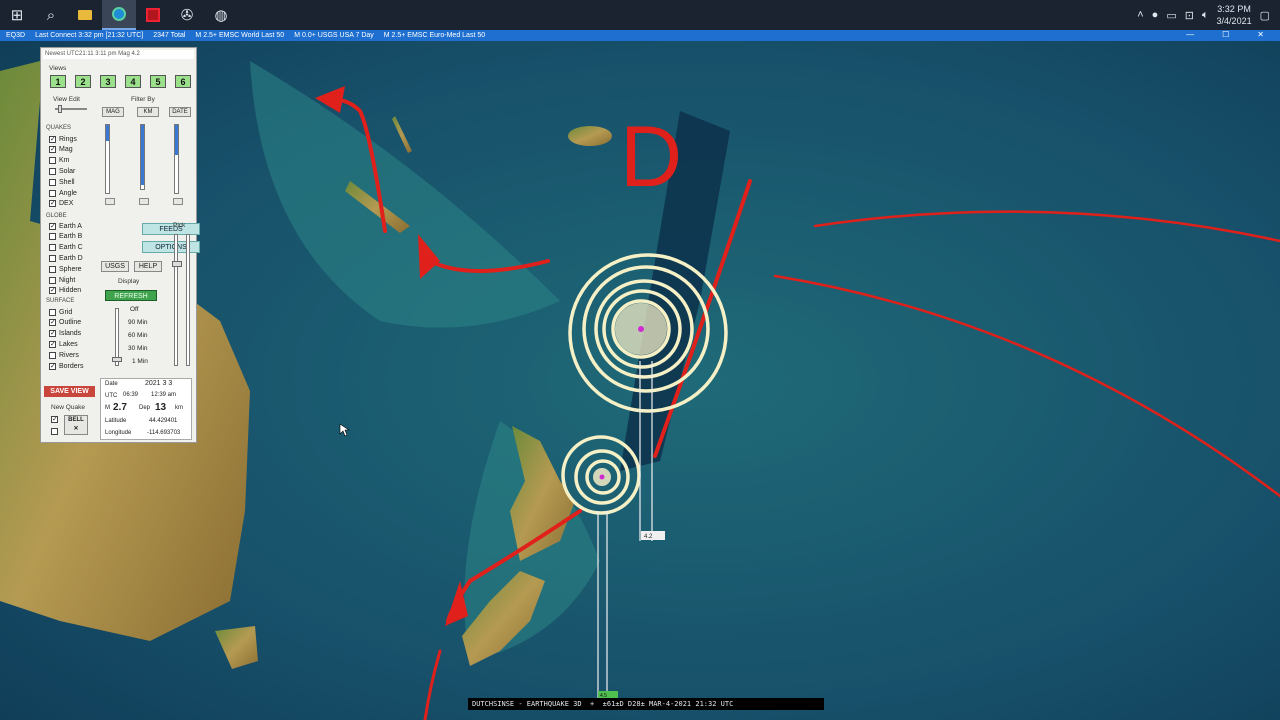 The height and width of the screenshot is (720, 1280). What do you see at coordinates (61, 150) in the screenshot?
I see `checkbox-row-mag: ✓ Mag` at bounding box center [61, 150].